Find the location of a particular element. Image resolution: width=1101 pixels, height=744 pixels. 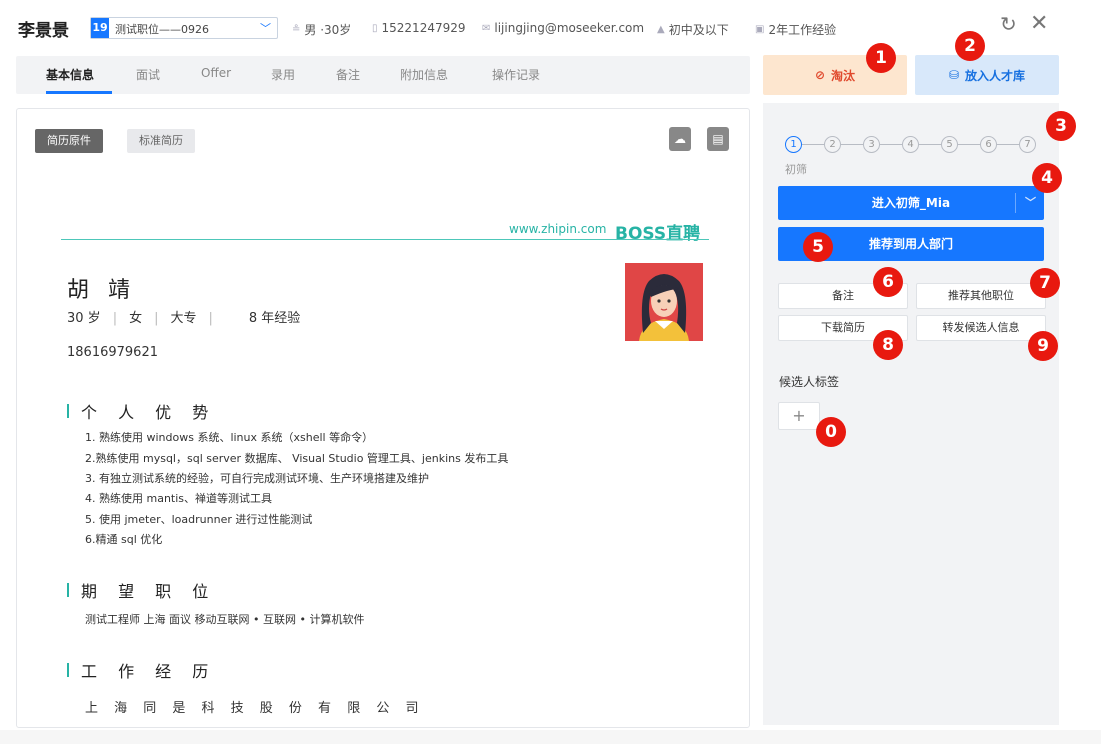

tab-basic-info: 基本信息 is located at coordinates (70, 74).